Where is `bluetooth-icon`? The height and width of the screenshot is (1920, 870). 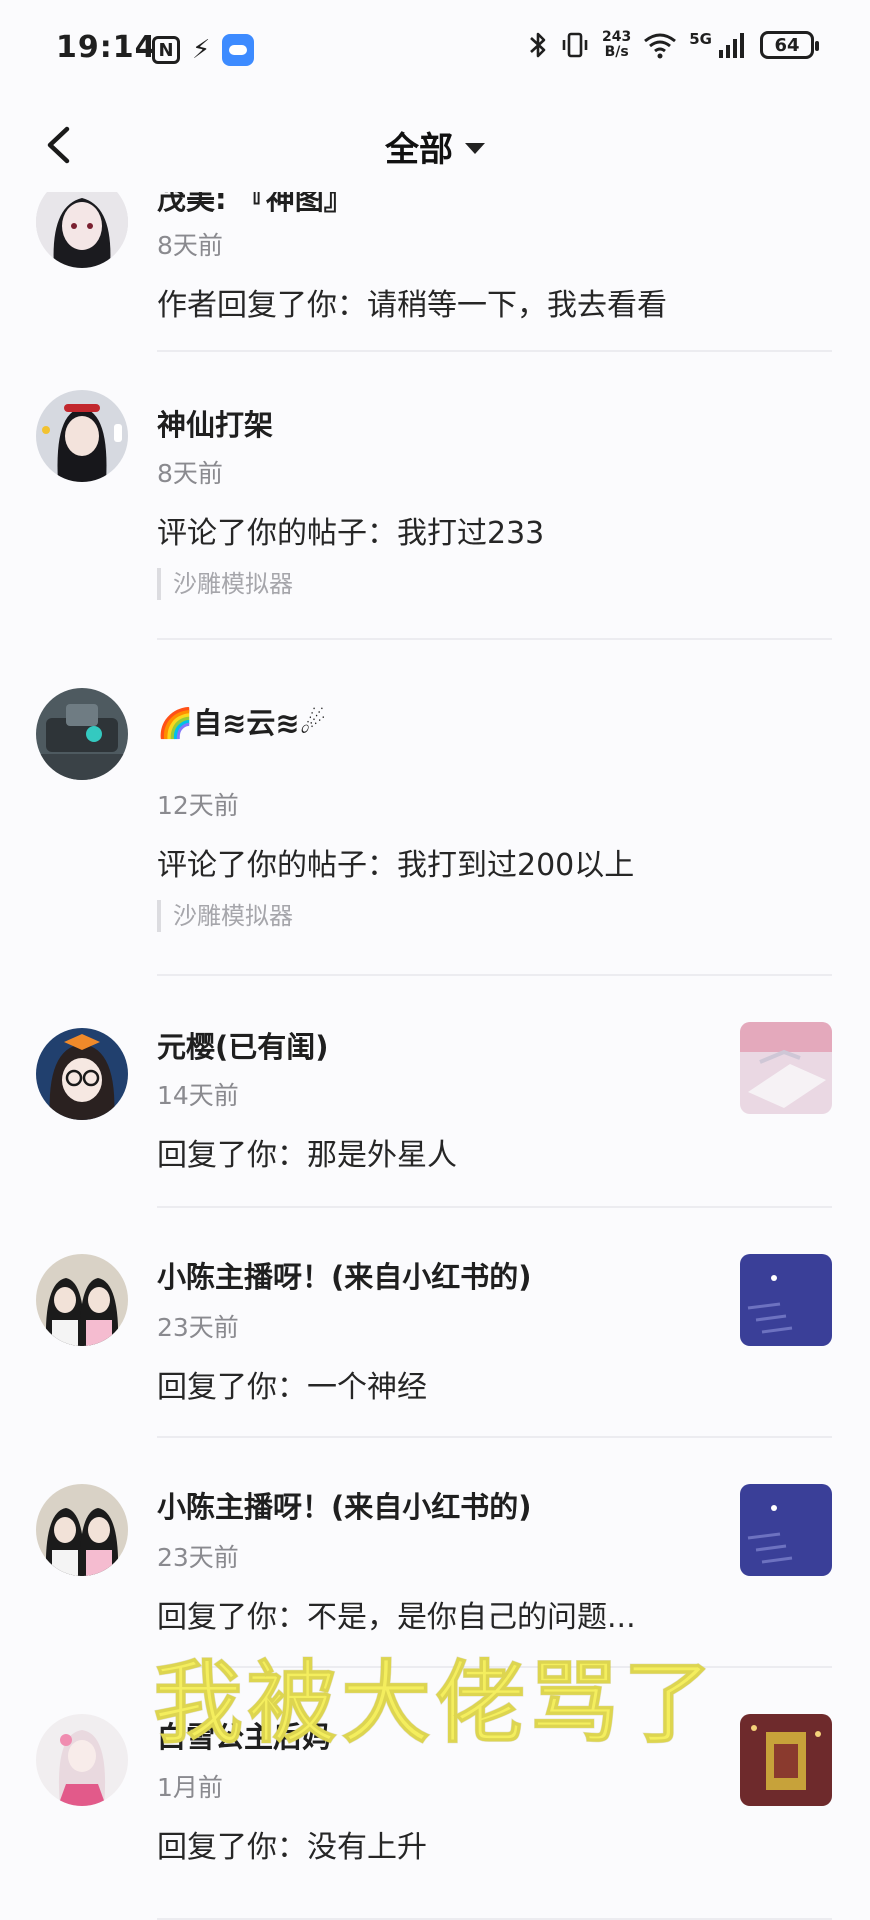 bluetooth-icon is located at coordinates (538, 45).